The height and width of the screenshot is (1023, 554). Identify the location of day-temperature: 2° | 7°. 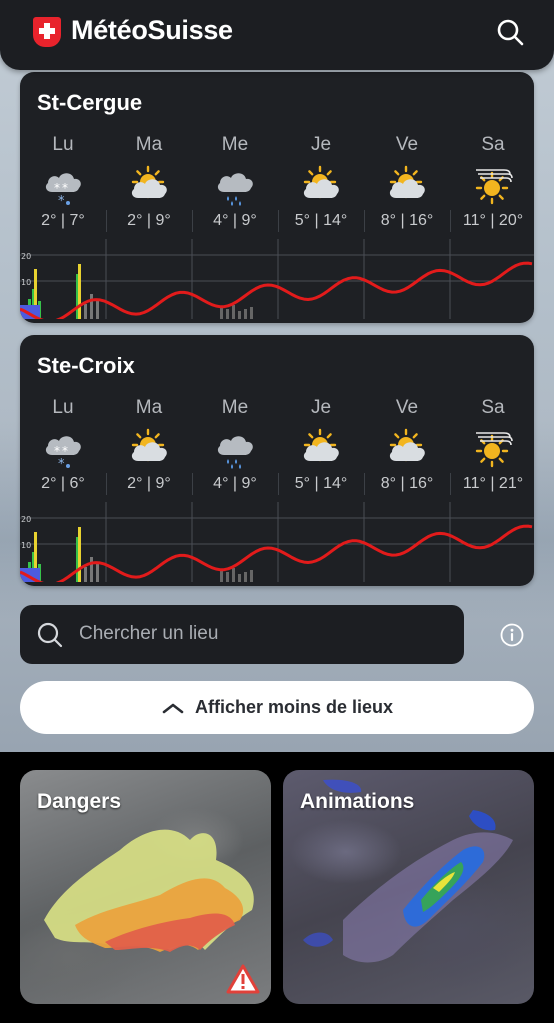
(63, 220).